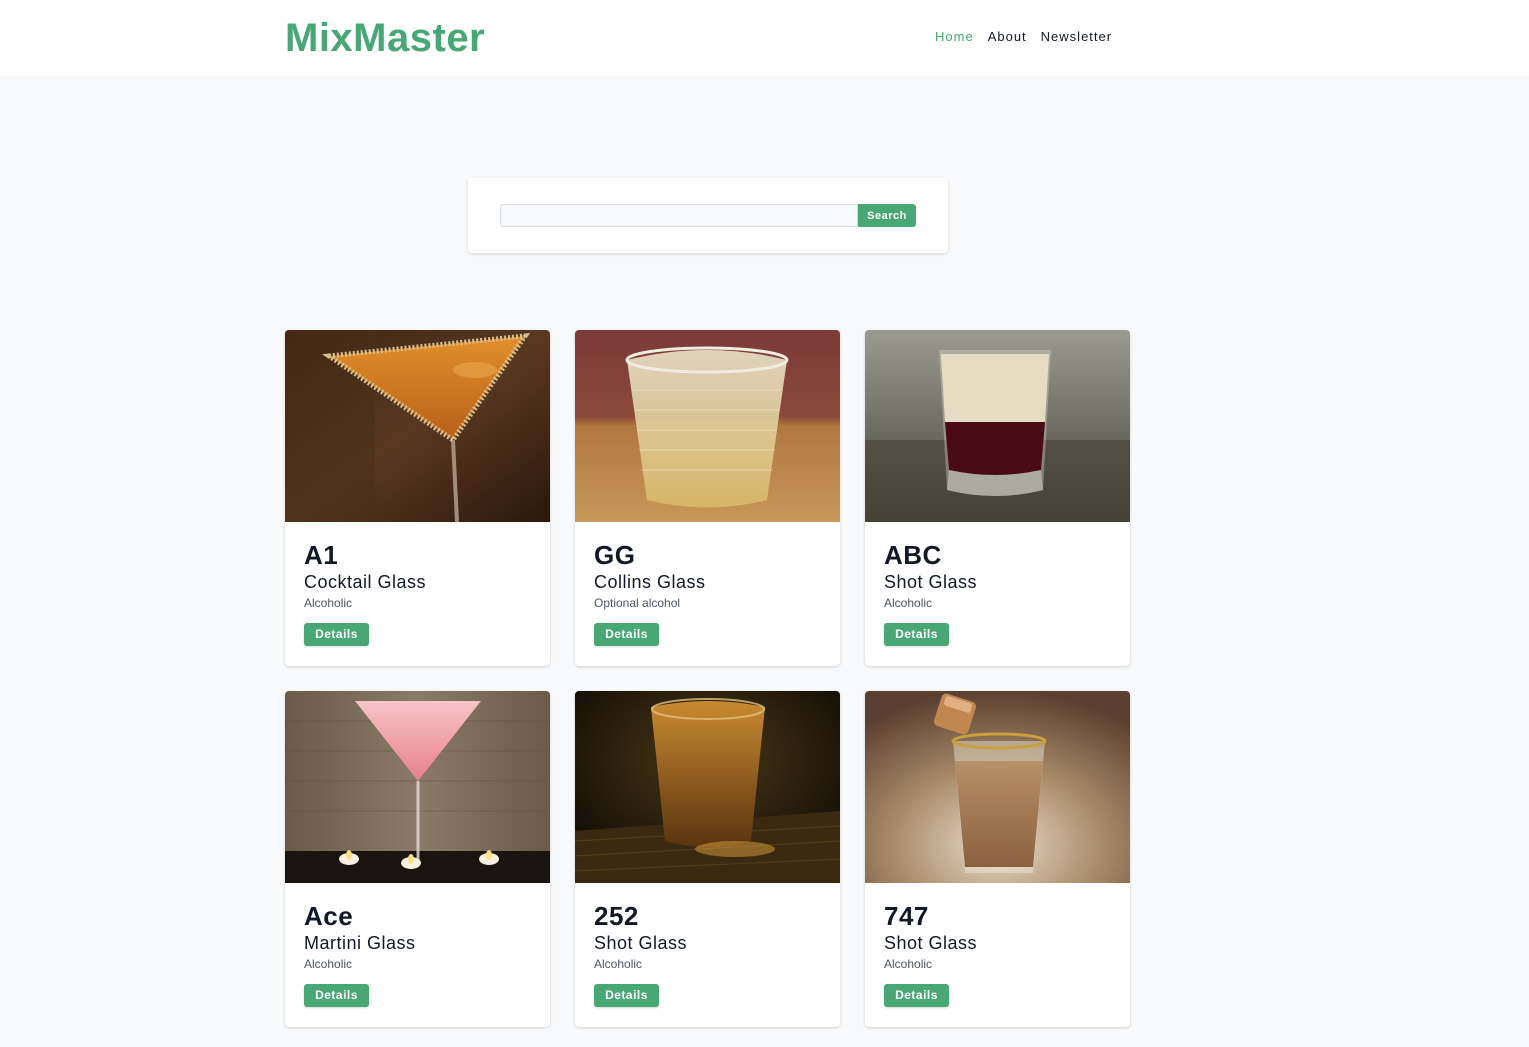  Describe the element at coordinates (650, 582) in the screenshot. I see `cocktail-glass: Collins Glass` at that location.